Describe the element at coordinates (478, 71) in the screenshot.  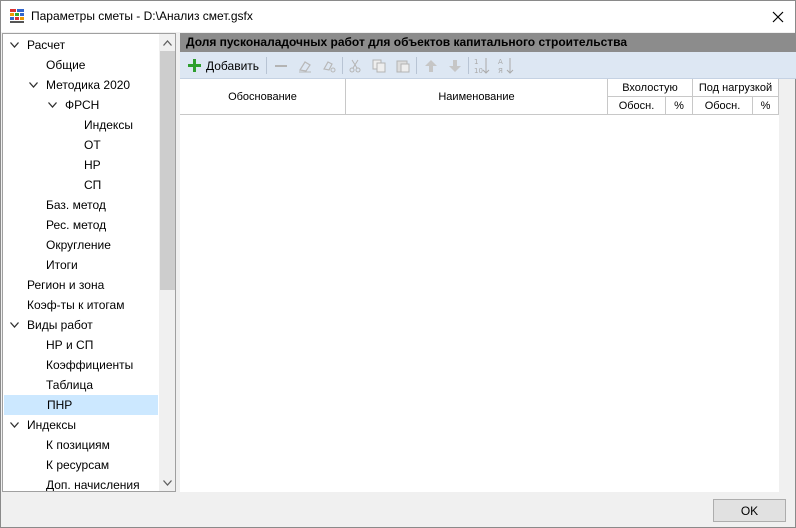
I see `svg-text: 10` at that location.